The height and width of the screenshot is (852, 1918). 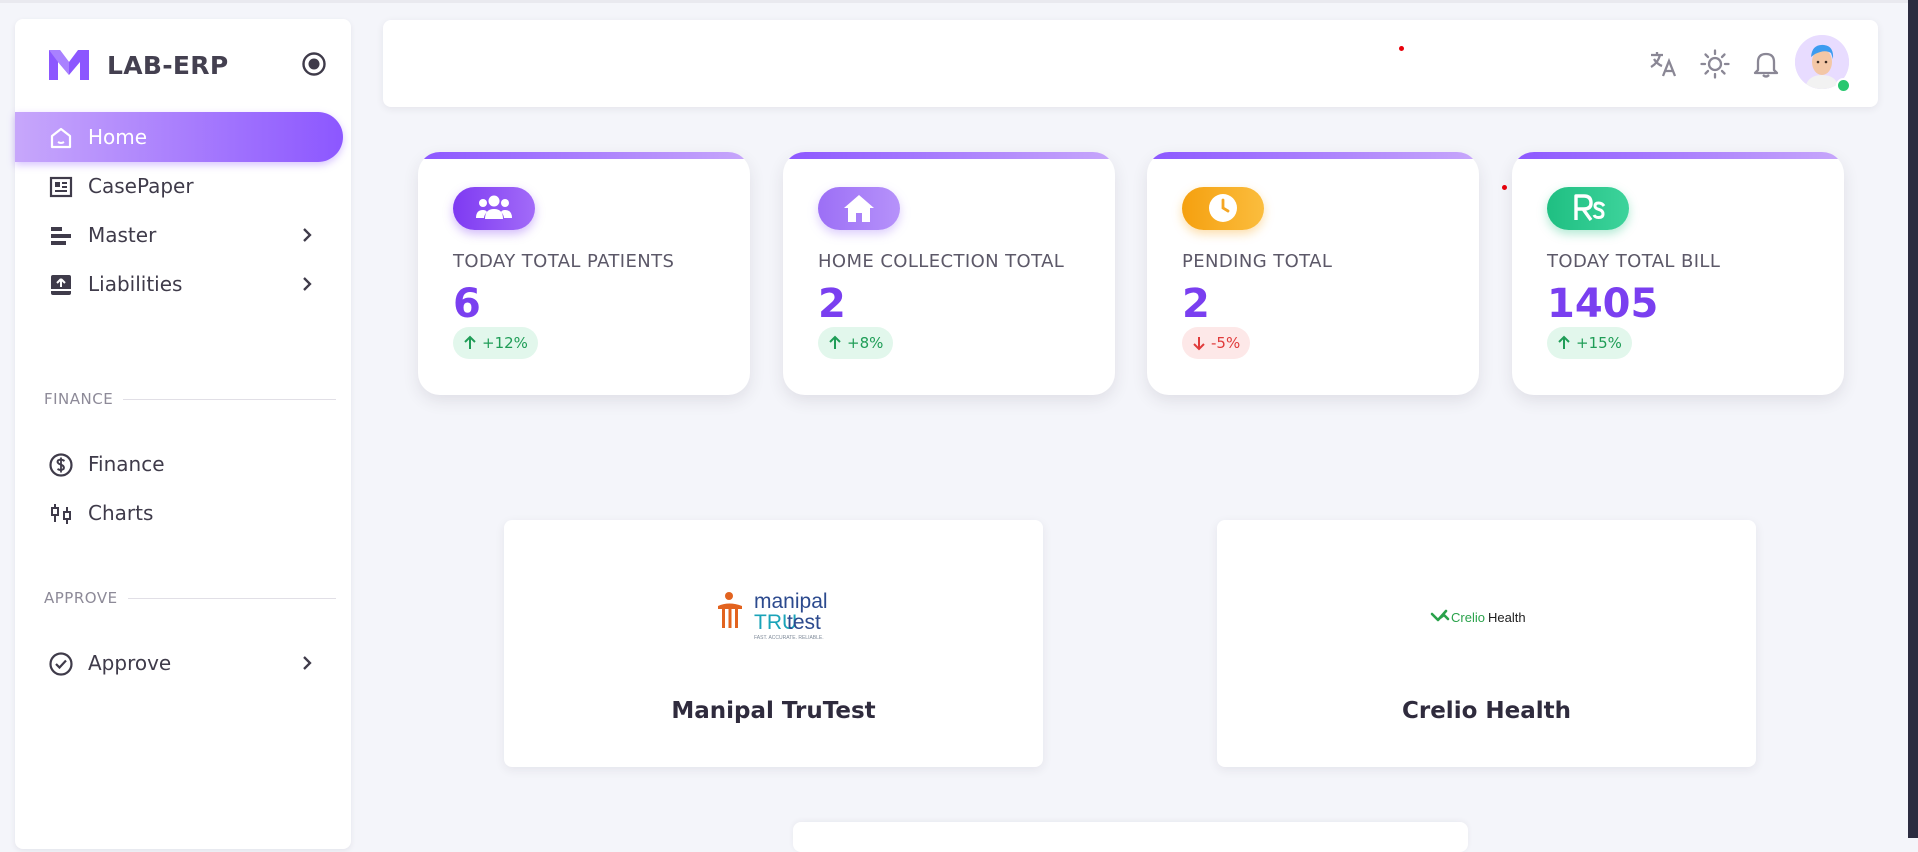 I want to click on logo-word-crelio: Crelio, so click(x=1468, y=617).